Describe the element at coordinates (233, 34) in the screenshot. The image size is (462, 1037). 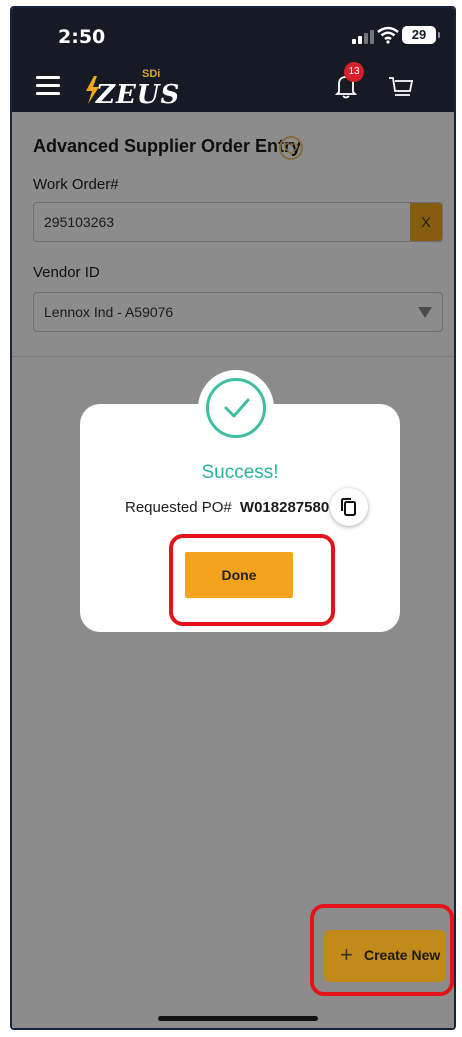
I see `status-bar: 2:50 29` at that location.